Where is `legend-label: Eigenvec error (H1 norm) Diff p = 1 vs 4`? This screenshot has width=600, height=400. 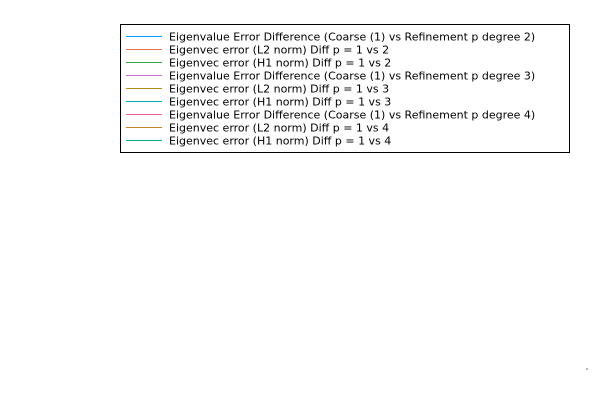
legend-label: Eigenvec error (H1 norm) Diff p = 1 vs 4 is located at coordinates (280, 141).